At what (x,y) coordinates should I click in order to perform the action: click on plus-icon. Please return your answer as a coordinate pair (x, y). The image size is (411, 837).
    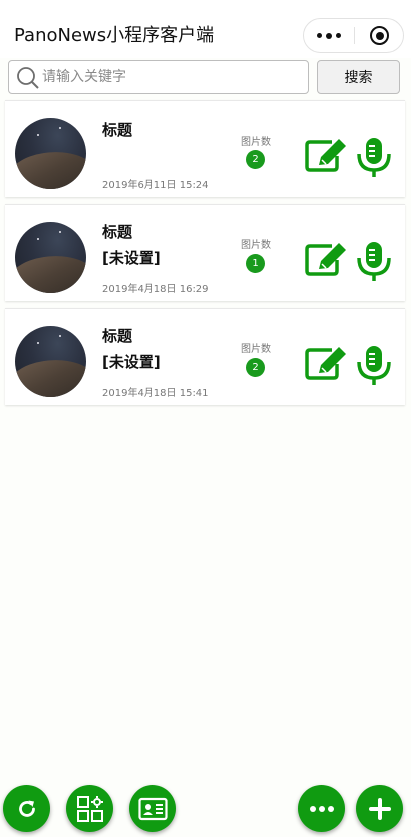
    Looking at the image, I should click on (379, 808).